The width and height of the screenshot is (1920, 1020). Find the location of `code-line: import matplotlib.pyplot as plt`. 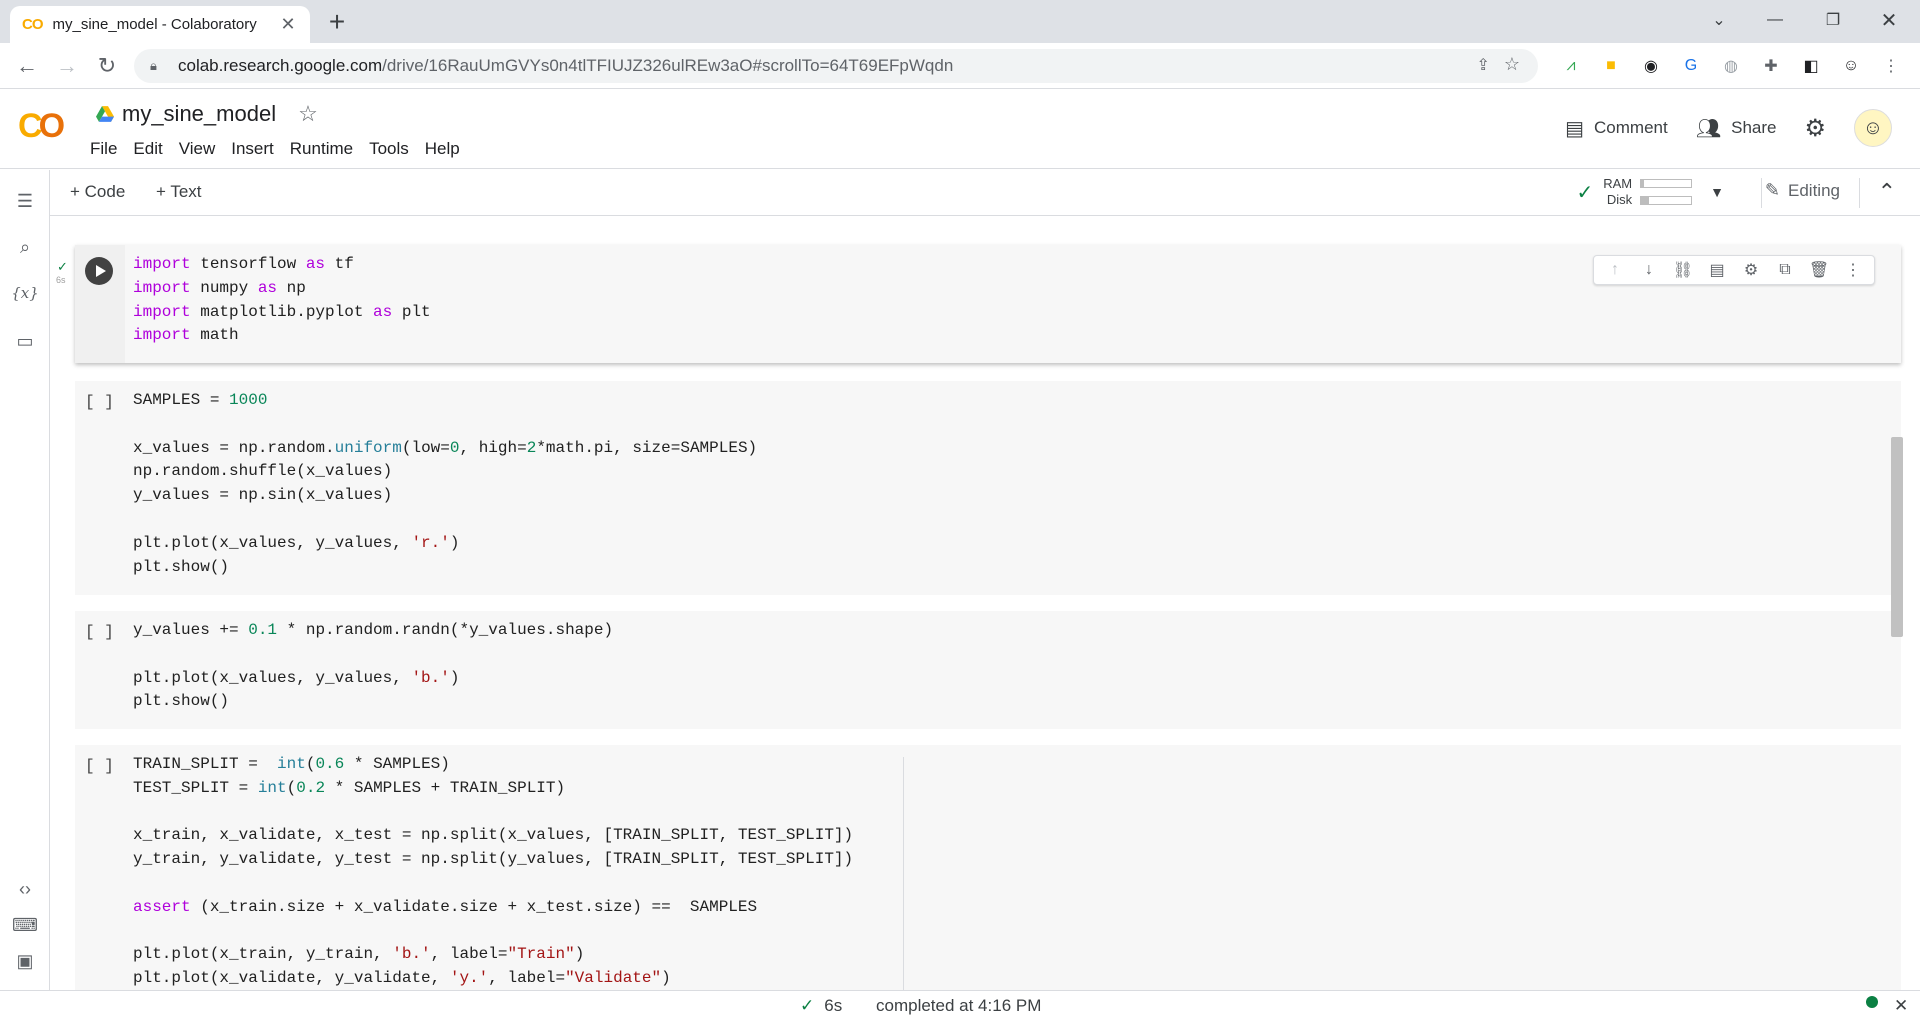

code-line: import matplotlib.pyplot as plt is located at coordinates (282, 311).